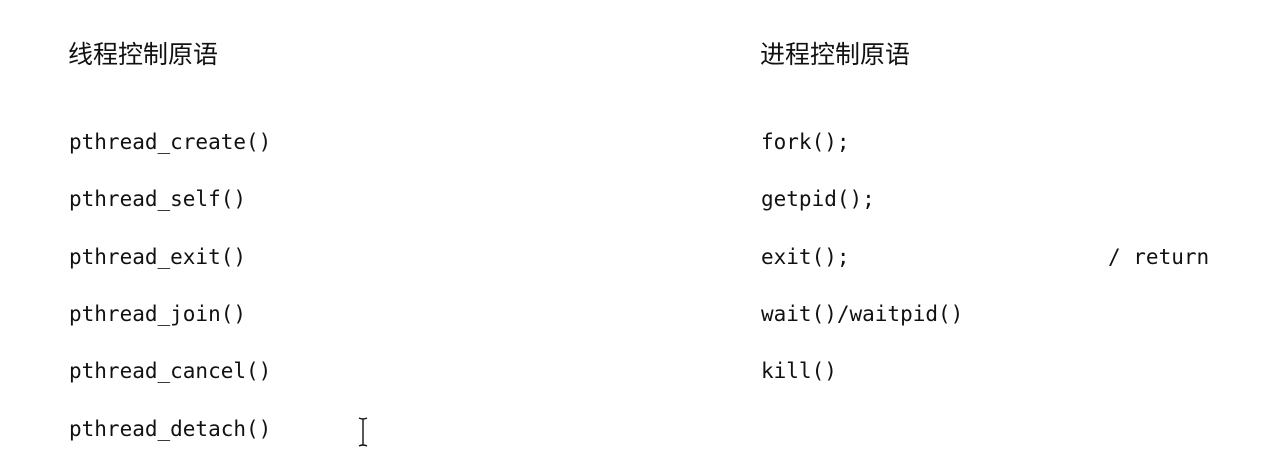 This screenshot has height=463, width=1263. Describe the element at coordinates (170, 371) in the screenshot. I see `thread-primitive-item: pthread_cancel()` at that location.